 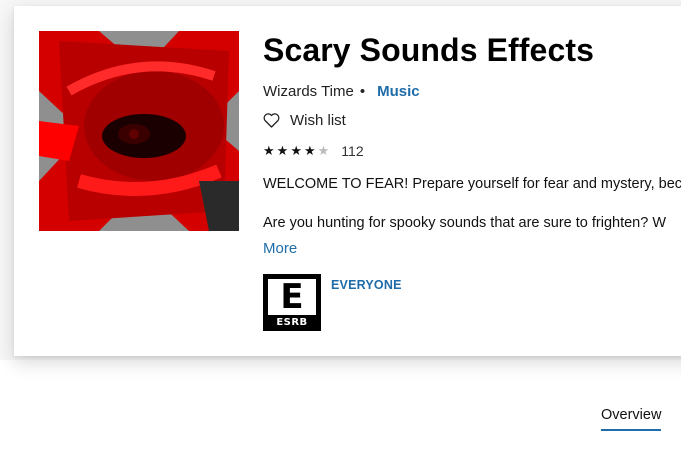 I want to click on category-link: Music, so click(x=398, y=91).